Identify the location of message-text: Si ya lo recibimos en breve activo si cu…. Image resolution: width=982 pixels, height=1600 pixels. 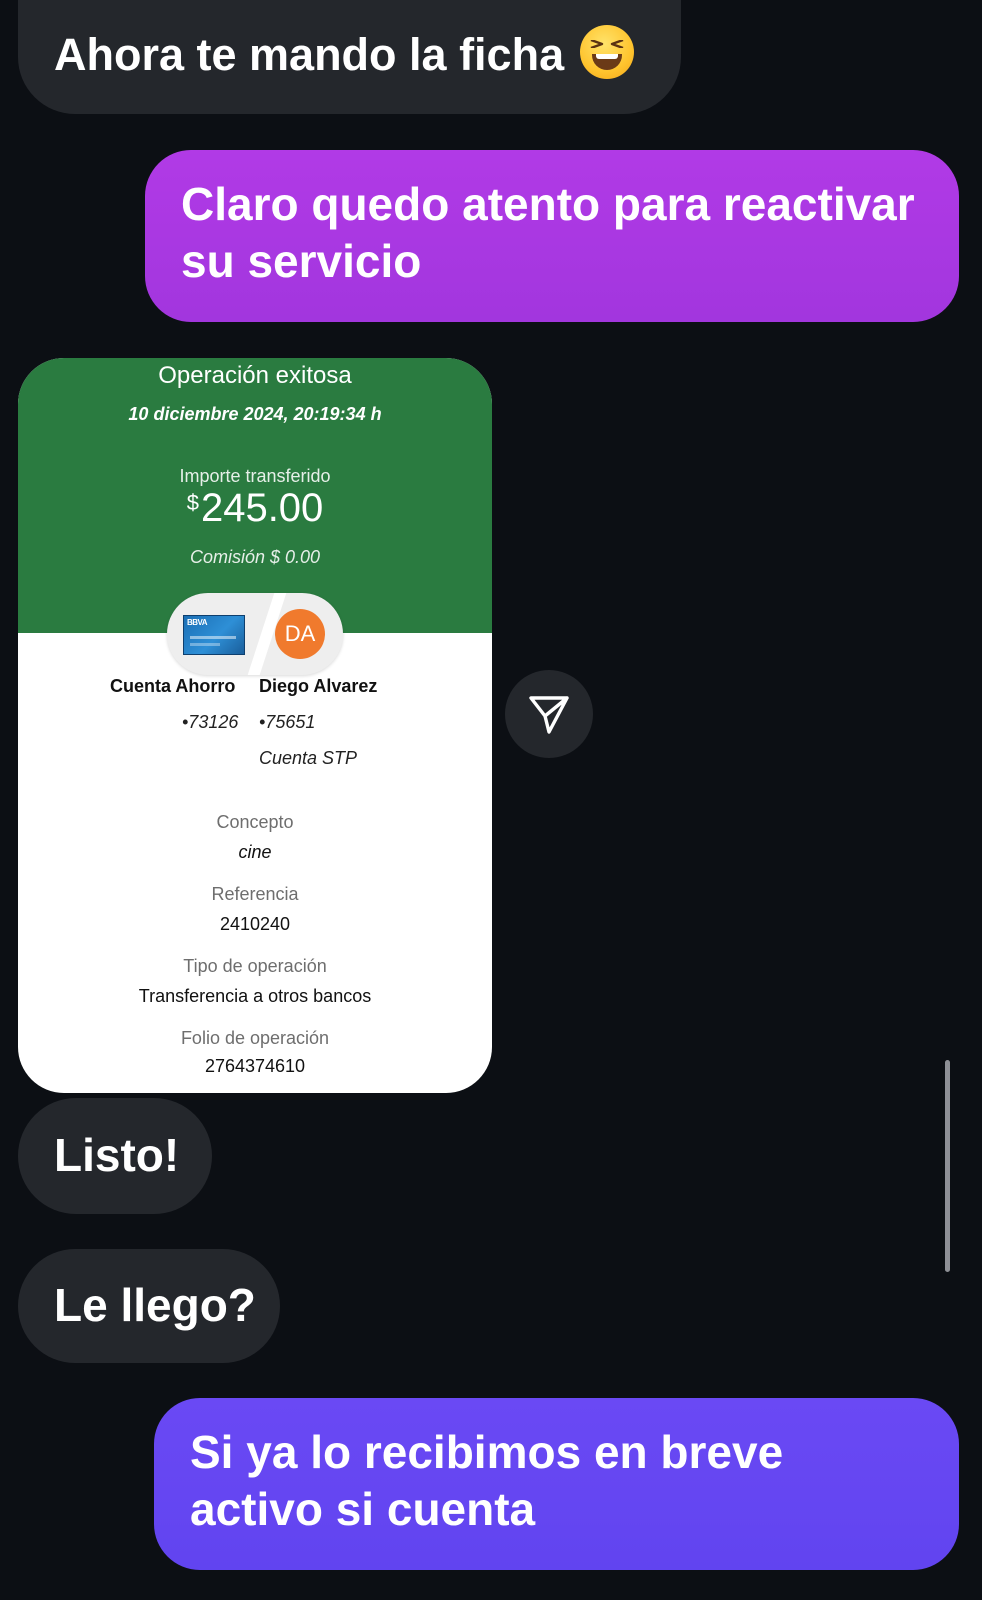
(487, 1480).